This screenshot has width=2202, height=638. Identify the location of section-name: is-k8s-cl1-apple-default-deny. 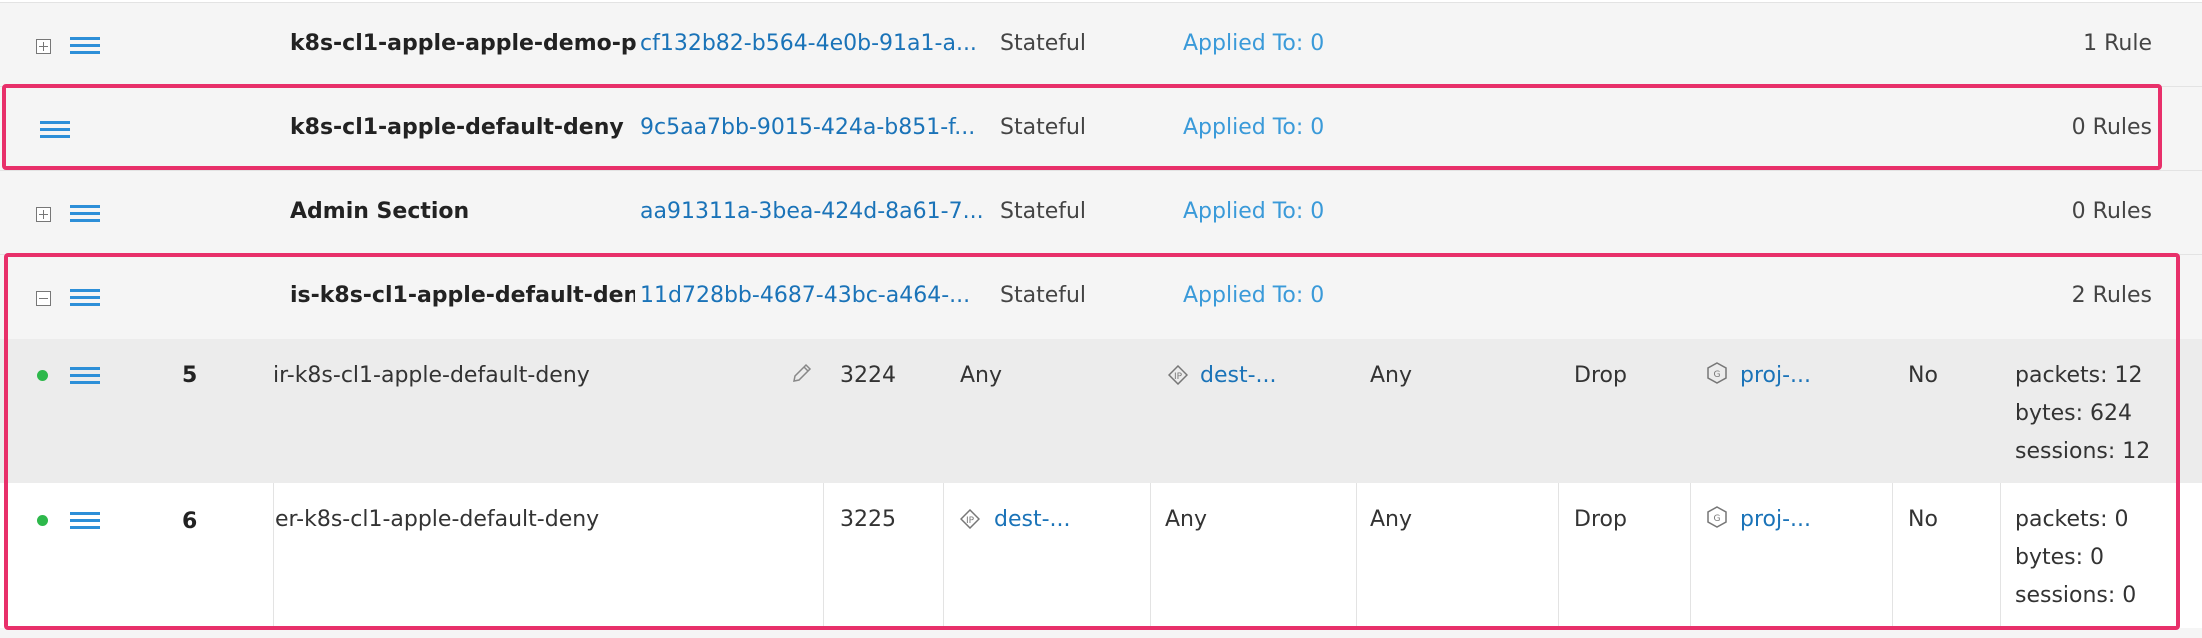
(462, 295).